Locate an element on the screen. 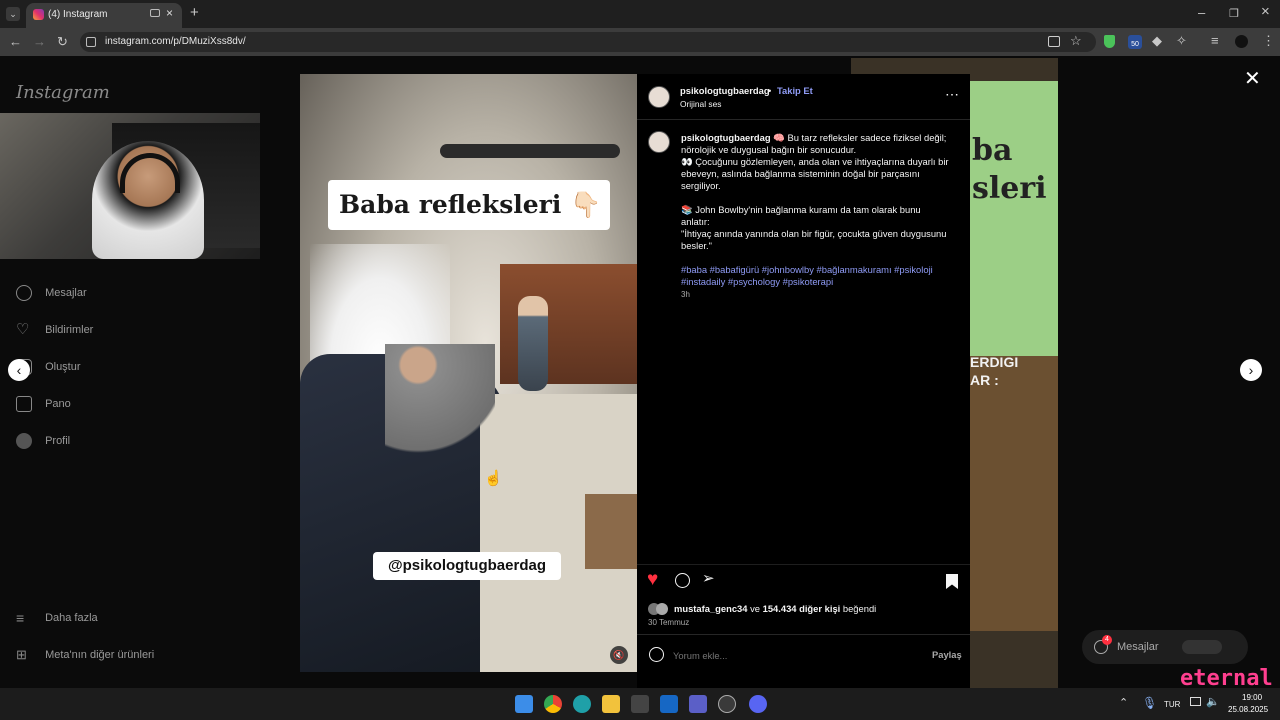 This screenshot has height=720, width=1280. tab-close-icon: × is located at coordinates (169, 13).